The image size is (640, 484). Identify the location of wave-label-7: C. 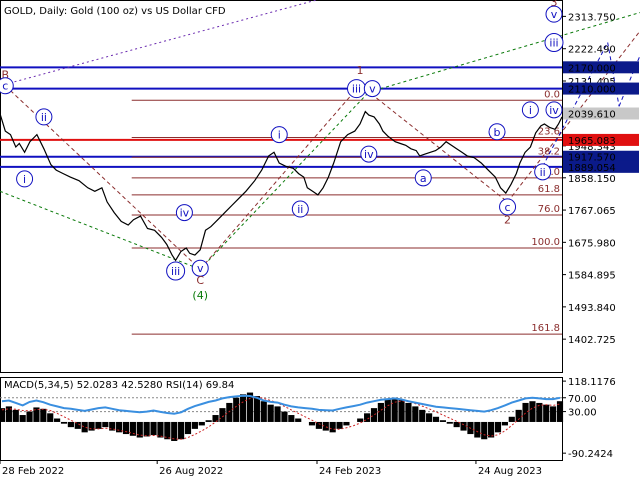
(200, 280).